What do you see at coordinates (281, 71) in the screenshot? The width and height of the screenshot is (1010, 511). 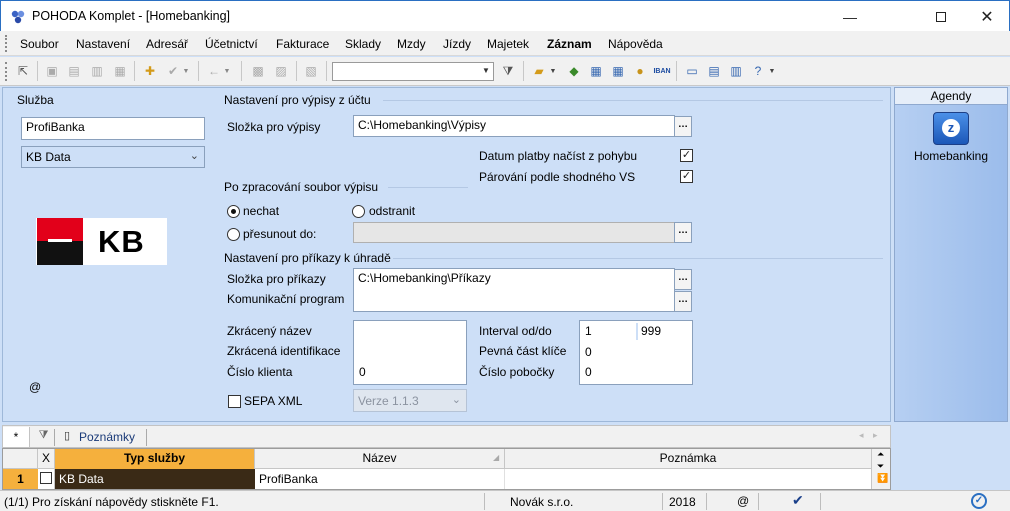 I see `save-all-icon: ▨` at bounding box center [281, 71].